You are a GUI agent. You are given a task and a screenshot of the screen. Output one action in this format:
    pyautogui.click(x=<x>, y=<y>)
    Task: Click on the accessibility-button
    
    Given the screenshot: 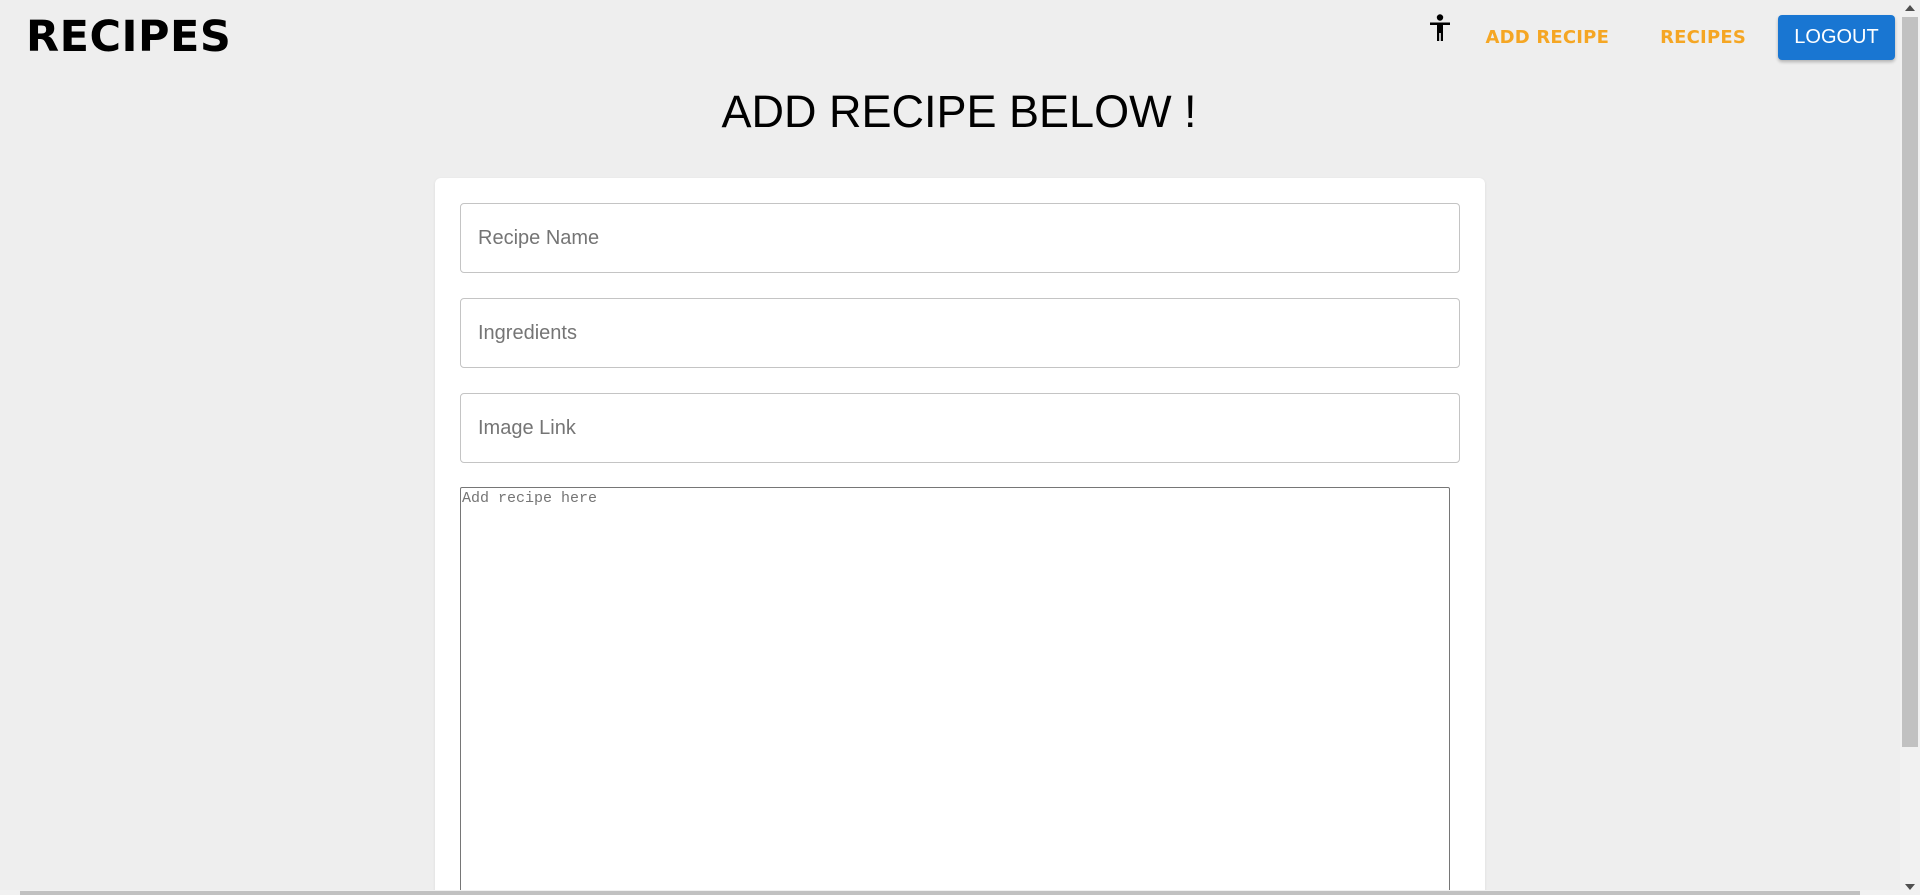 What is the action you would take?
    pyautogui.click(x=1440, y=28)
    